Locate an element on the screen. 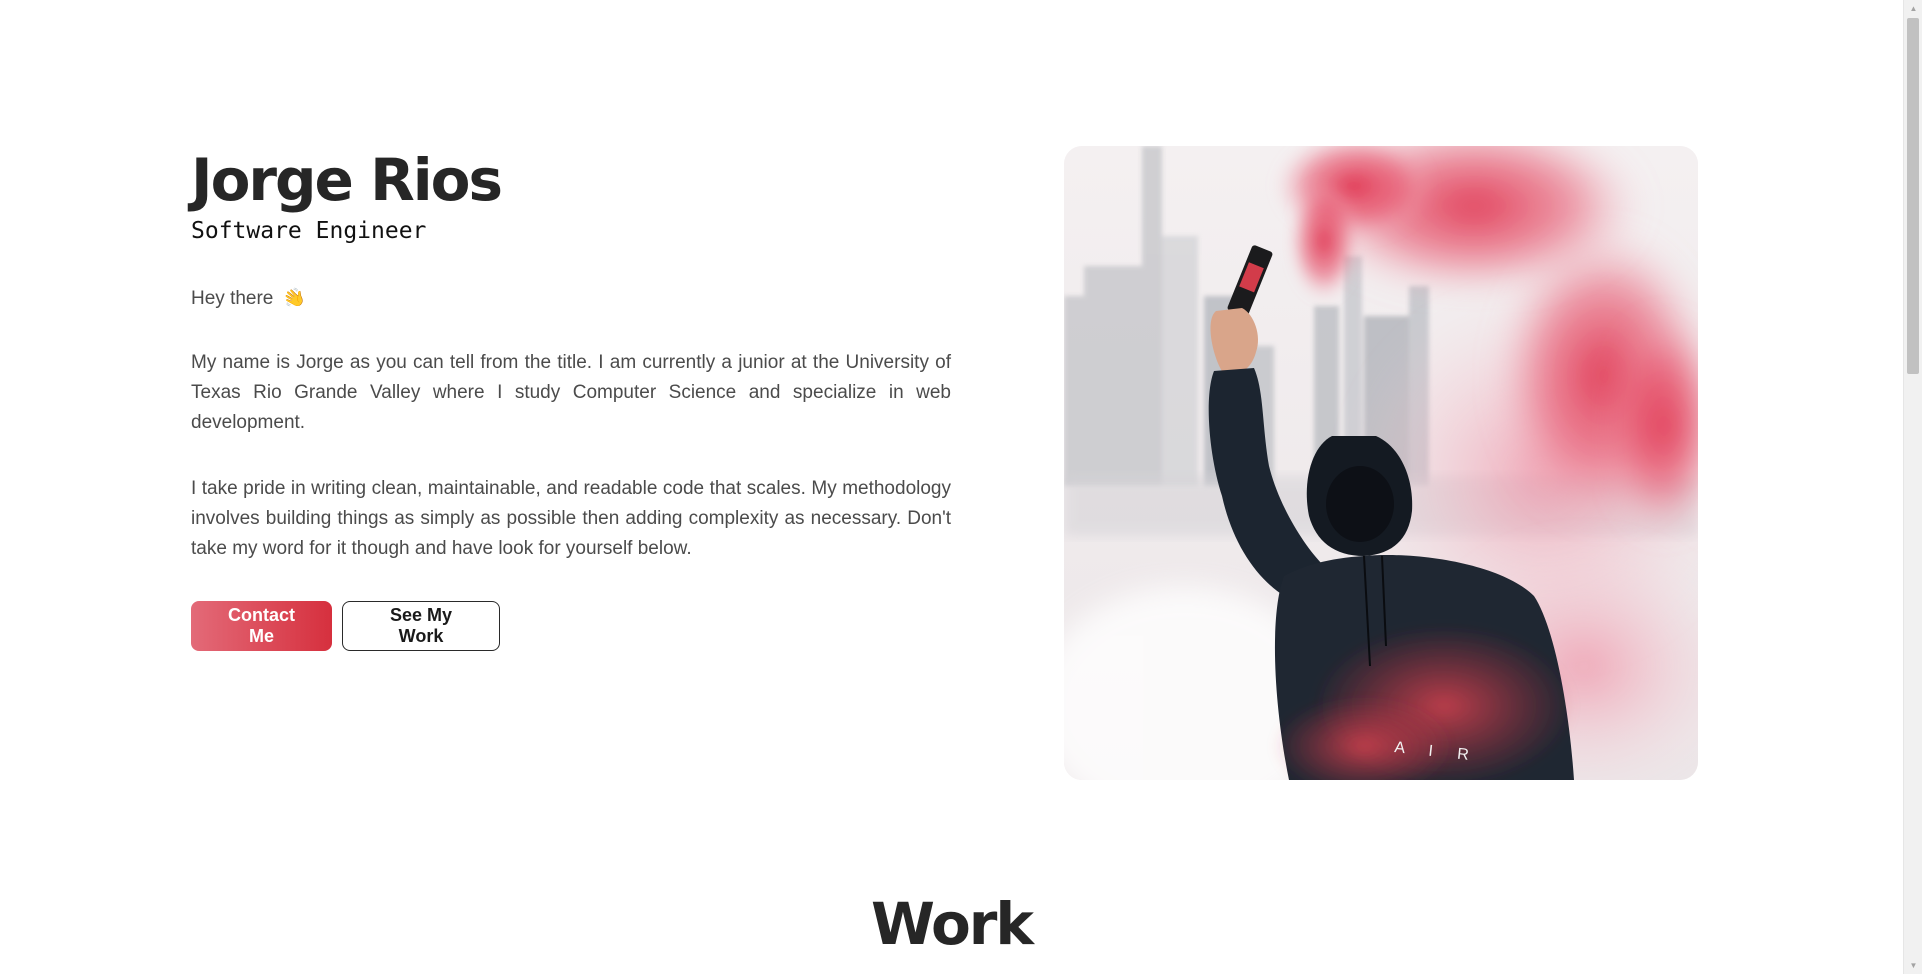 This screenshot has height=974, width=1922. hero-name: Jorge Rios is located at coordinates (347, 180).